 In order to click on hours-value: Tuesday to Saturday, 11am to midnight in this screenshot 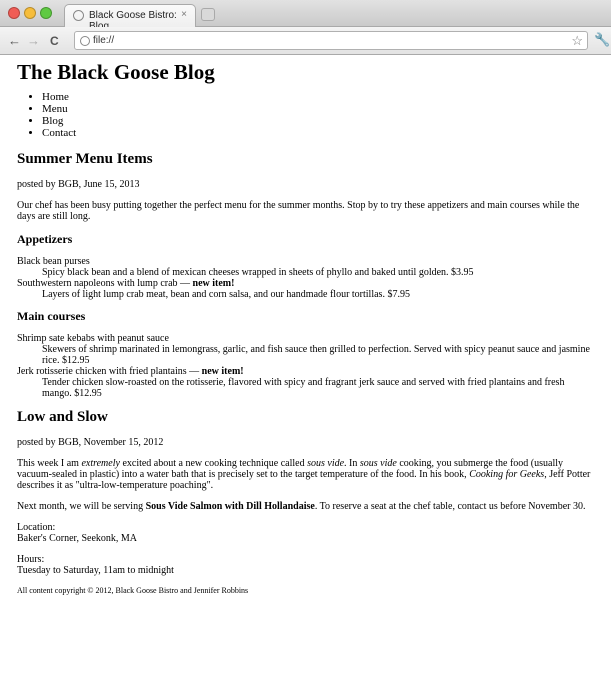, I will do `click(95, 571)`.